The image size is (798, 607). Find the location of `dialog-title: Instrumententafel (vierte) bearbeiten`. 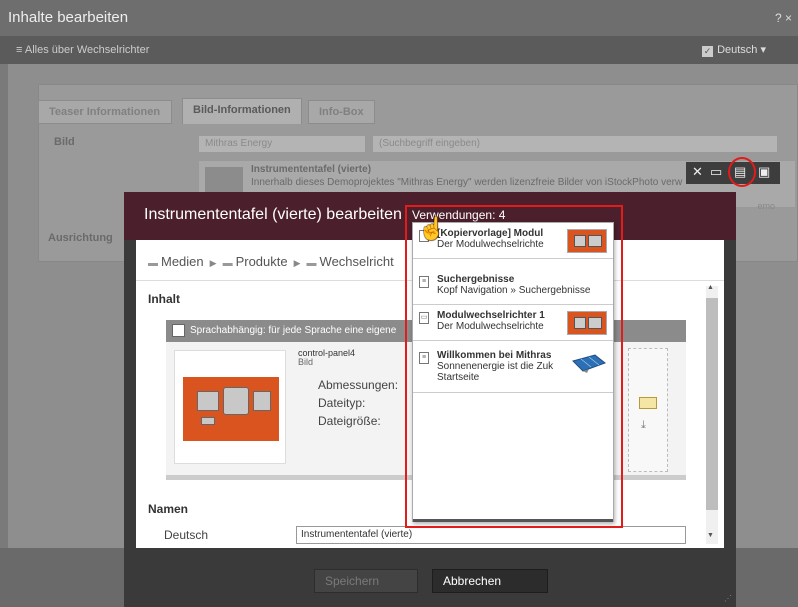

dialog-title: Instrumententafel (vierte) bearbeiten is located at coordinates (273, 214).